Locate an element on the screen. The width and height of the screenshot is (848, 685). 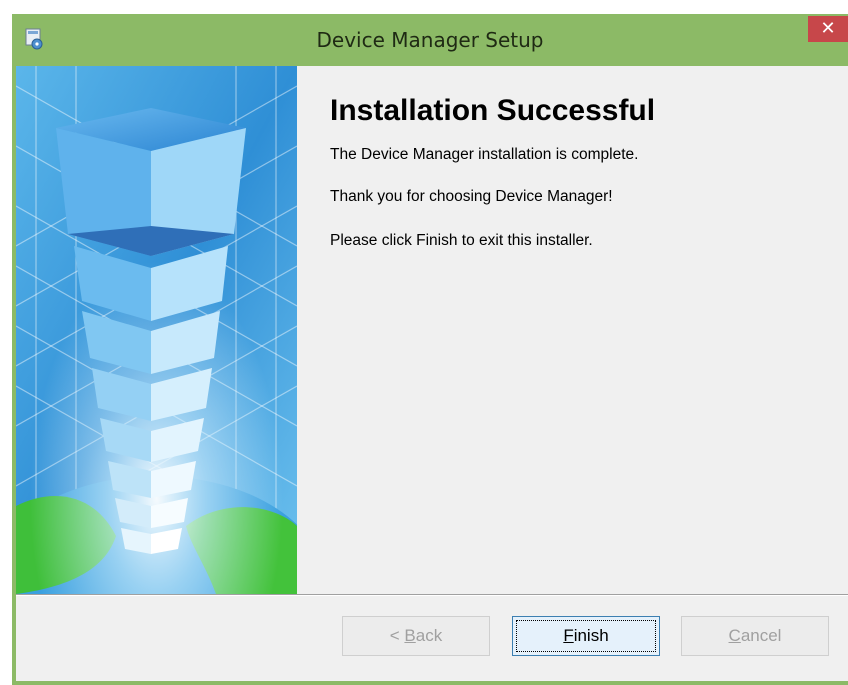
finish-button-accel: F is located at coordinates (568, 635).